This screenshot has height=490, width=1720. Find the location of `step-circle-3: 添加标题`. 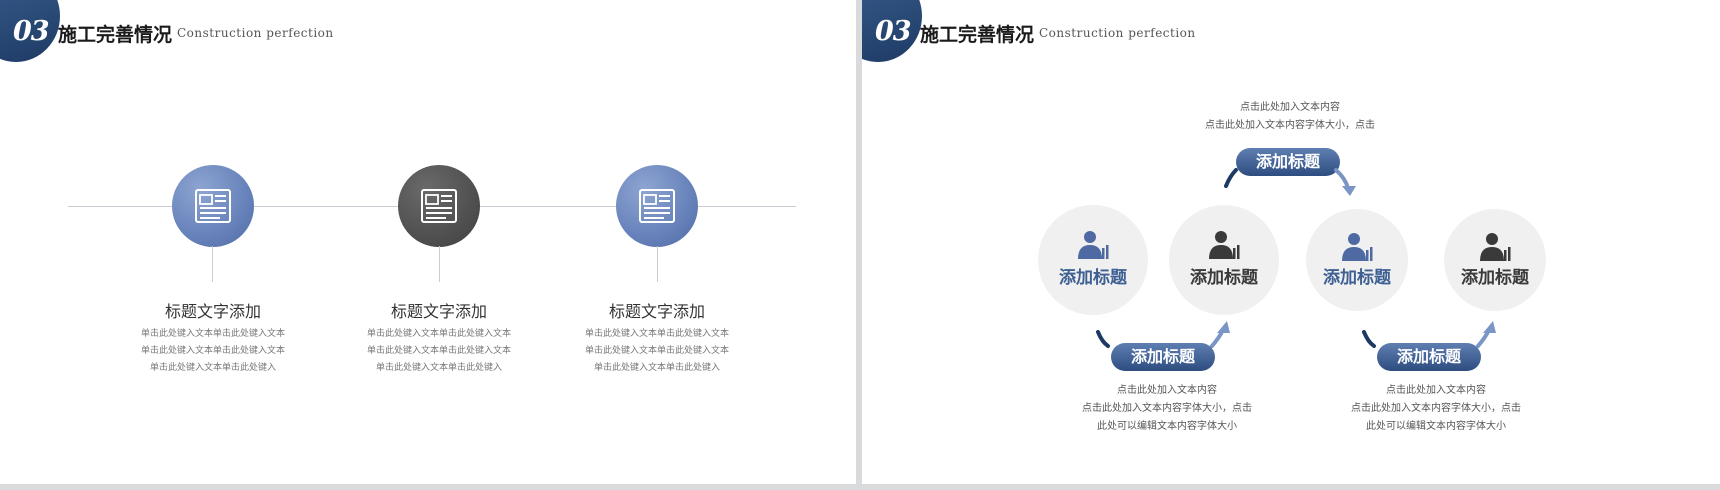

step-circle-3: 添加标题 is located at coordinates (1357, 260).